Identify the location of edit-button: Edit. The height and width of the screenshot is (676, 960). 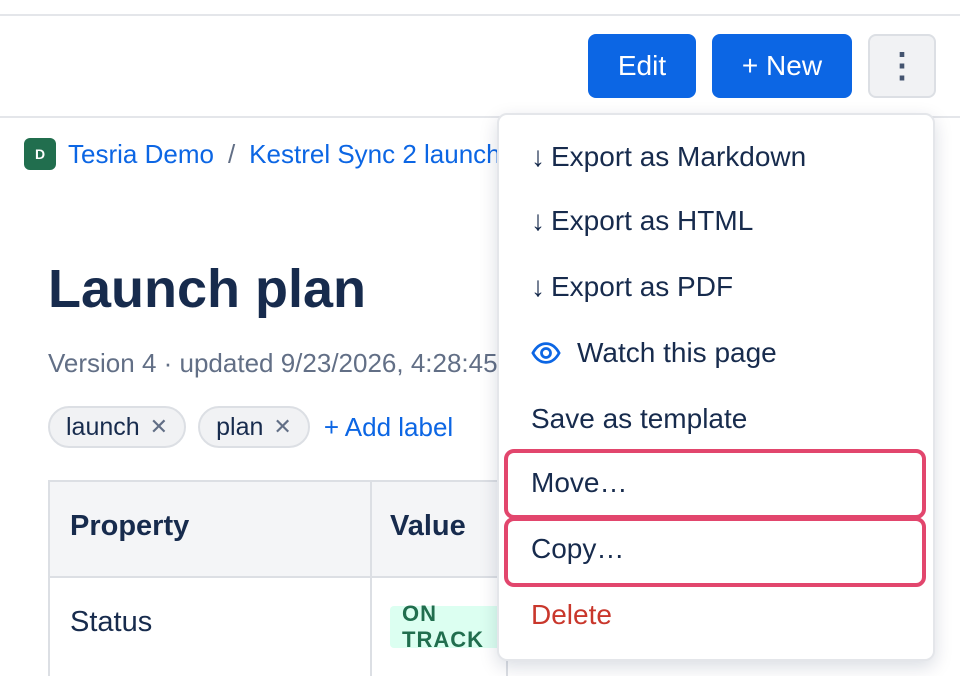
(642, 66).